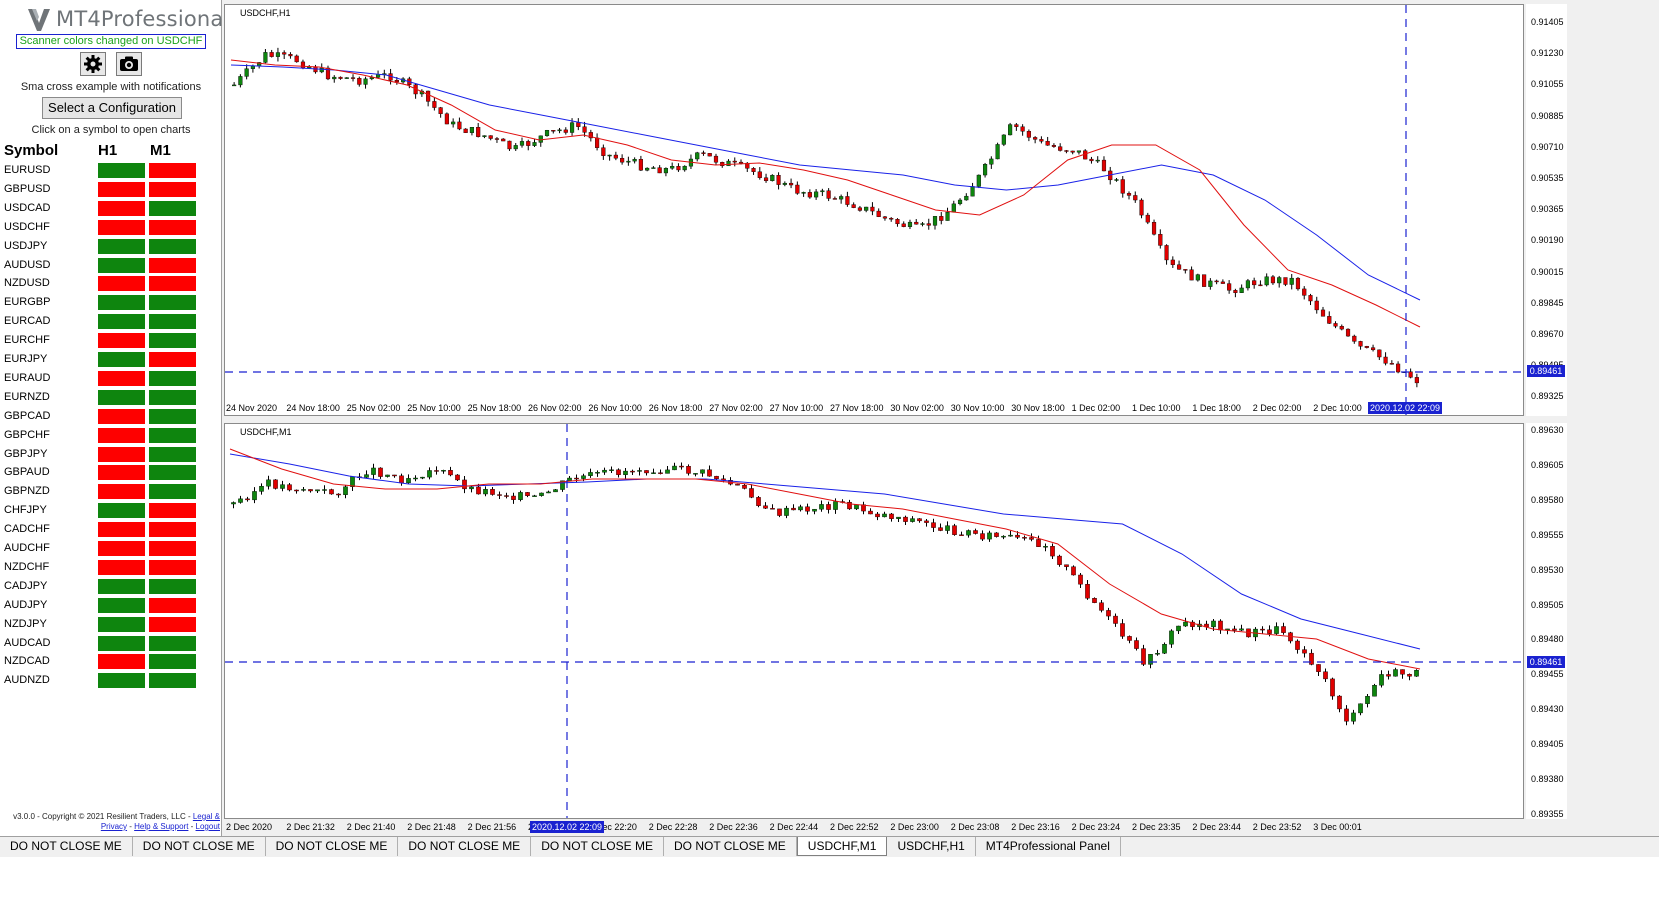 Image resolution: width=1659 pixels, height=907 pixels. What do you see at coordinates (25, 586) in the screenshot?
I see `scanner-symbol-cadjpy: CADJPY` at bounding box center [25, 586].